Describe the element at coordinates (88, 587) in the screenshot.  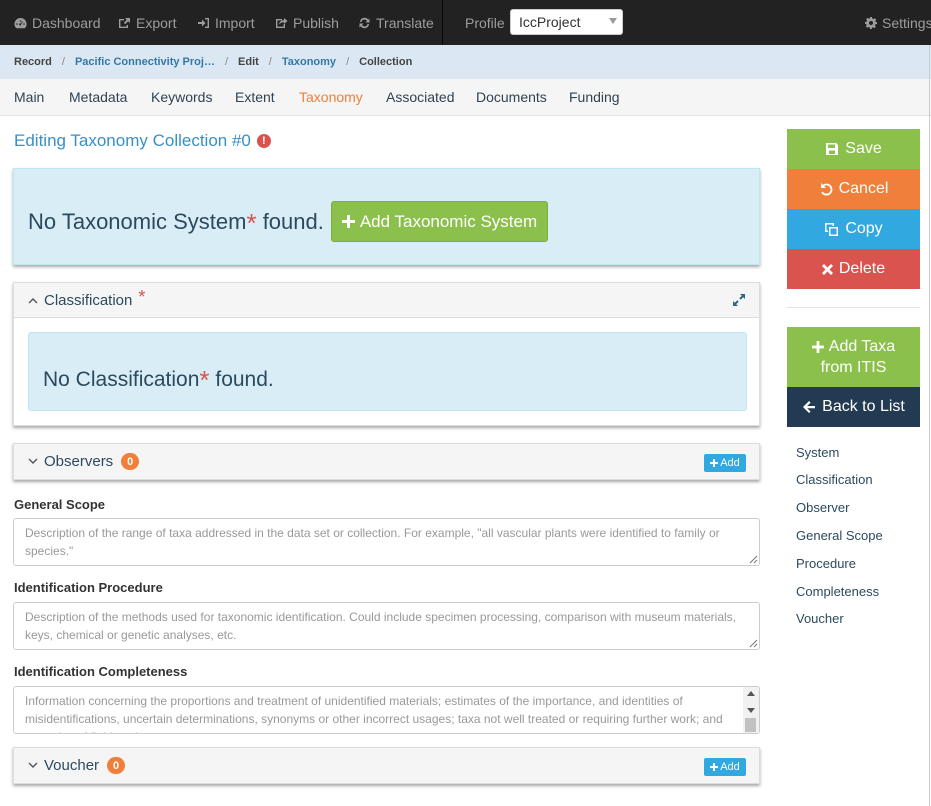
I see `identification-procedure-label: Identification Procedure` at that location.